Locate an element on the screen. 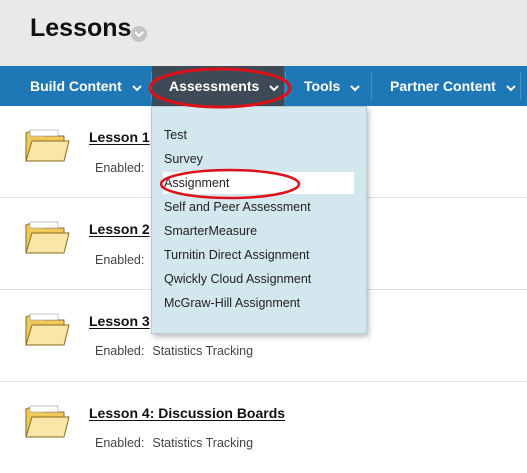  menu-item-turnitin-direct-assignment: Turnitin Direct Assignment is located at coordinates (236, 255).